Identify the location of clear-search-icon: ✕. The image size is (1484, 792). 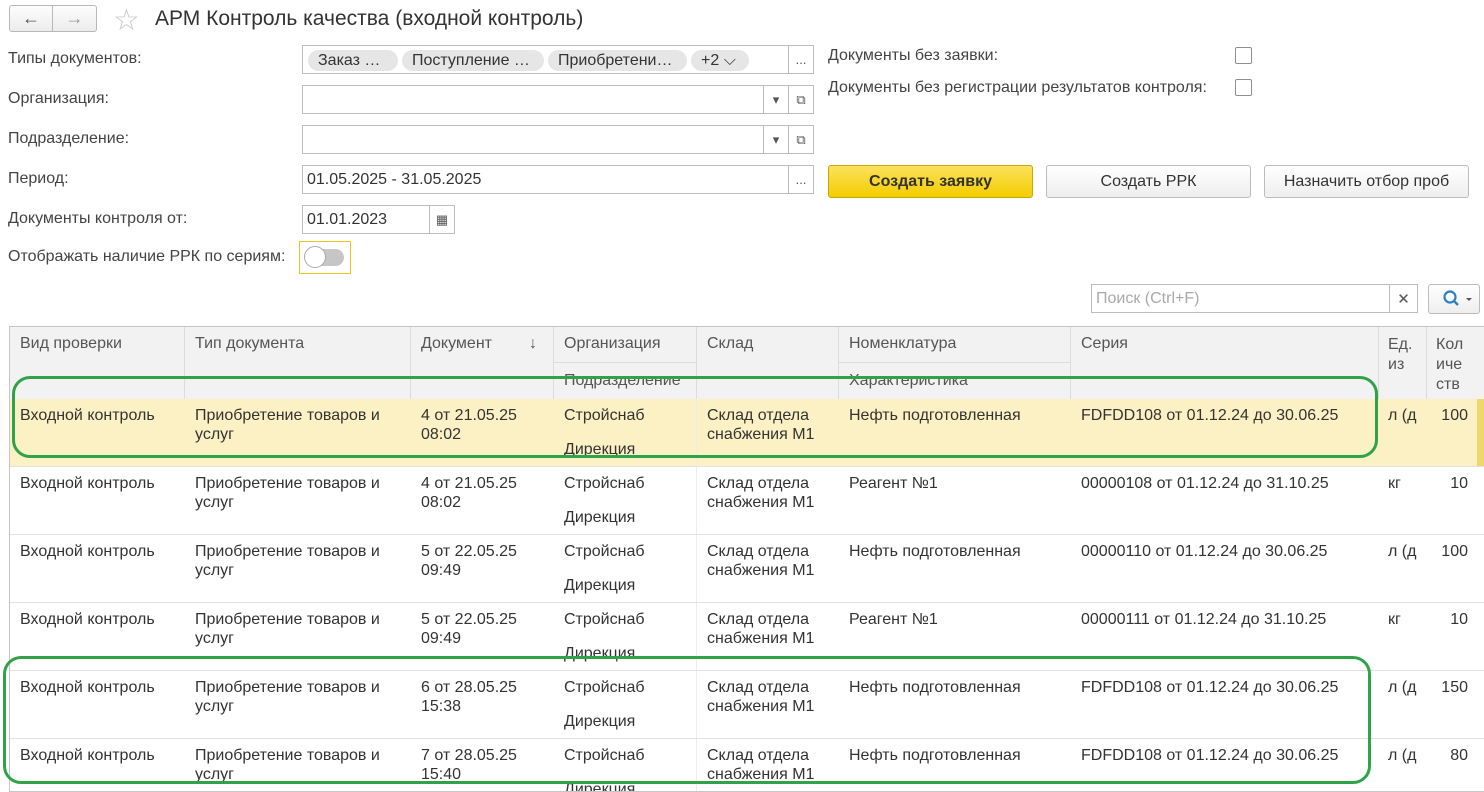
(1403, 298).